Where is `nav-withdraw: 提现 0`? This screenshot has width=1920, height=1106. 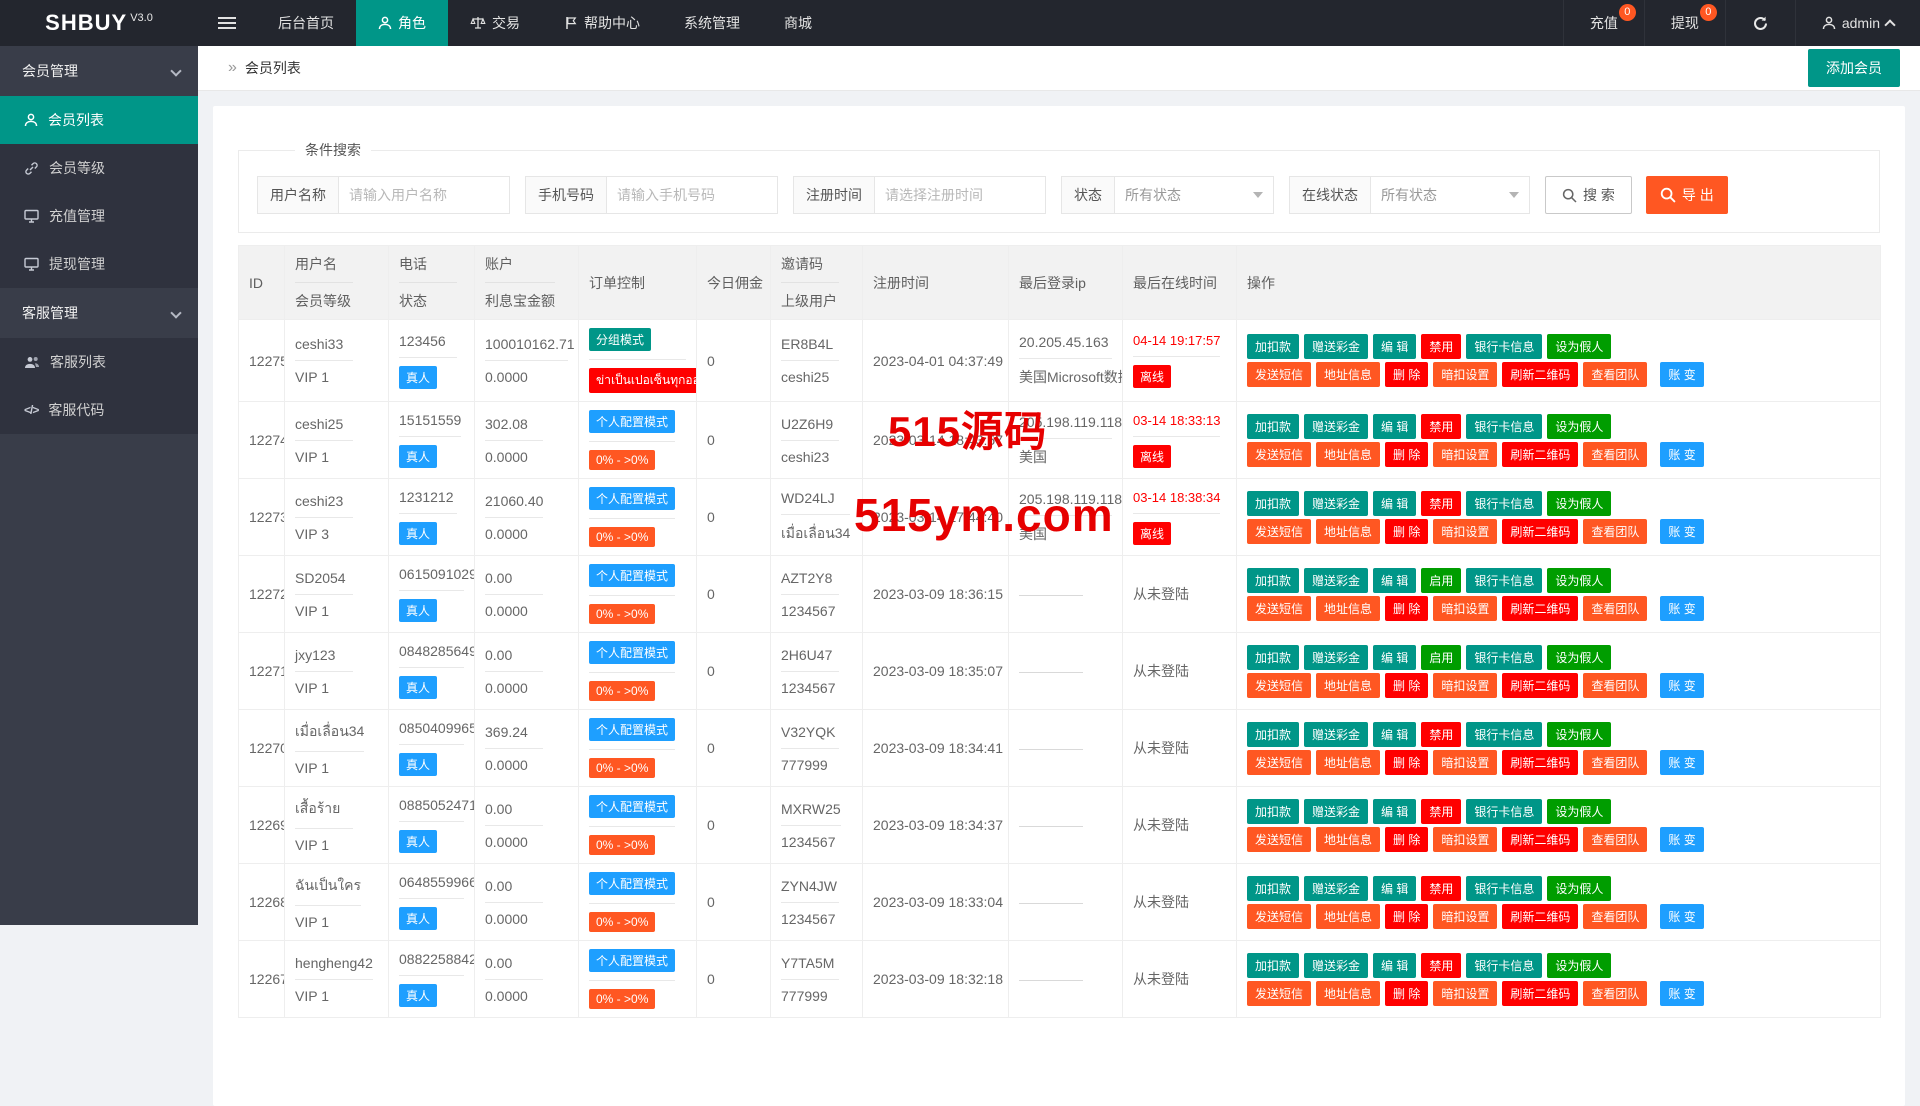 nav-withdraw: 提现 0 is located at coordinates (1684, 23).